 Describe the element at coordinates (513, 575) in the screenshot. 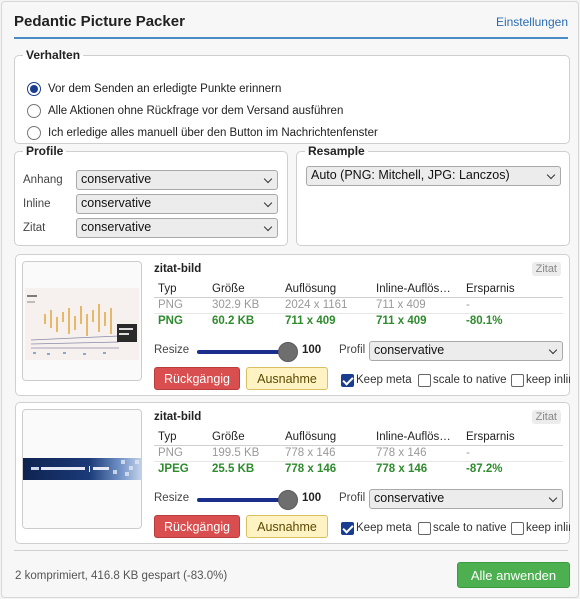

I see `apply-all-button: Alle anwenden` at that location.